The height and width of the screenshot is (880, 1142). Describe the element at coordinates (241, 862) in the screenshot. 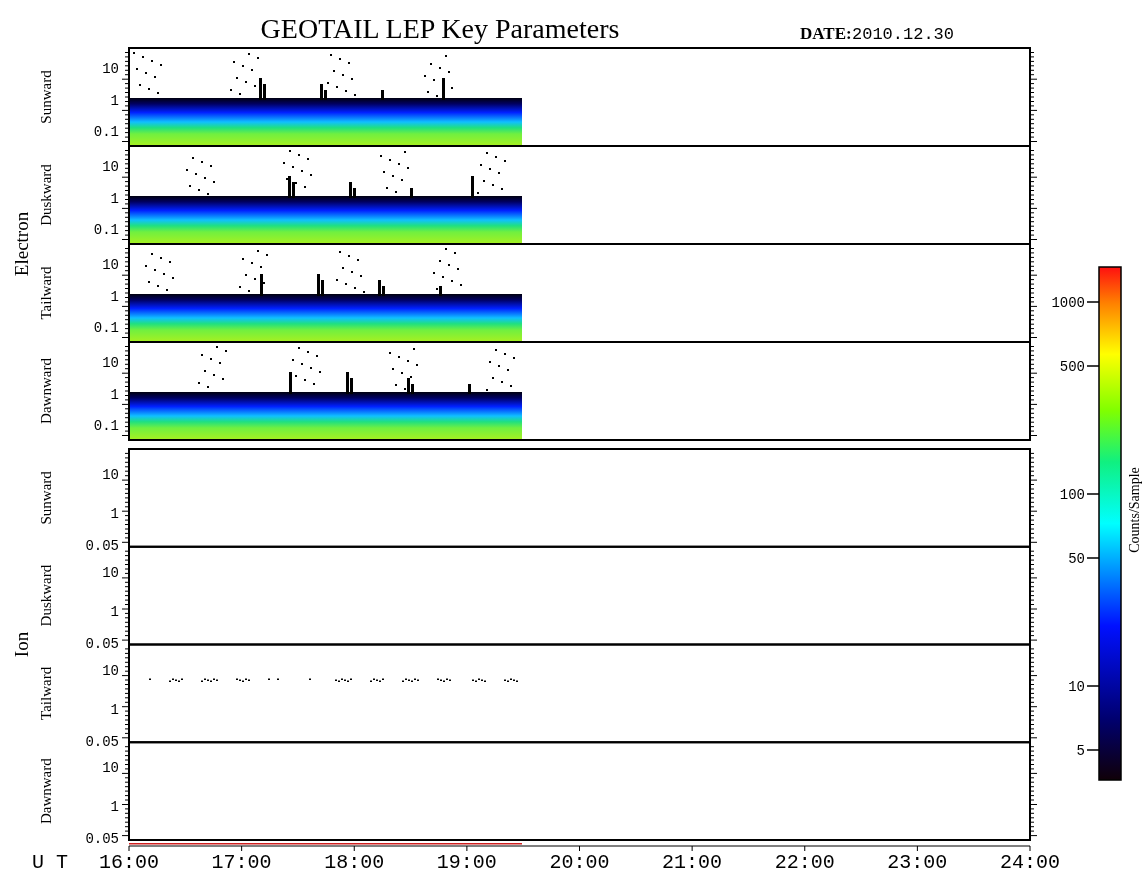

I see `x-tick-label: 17:00` at that location.